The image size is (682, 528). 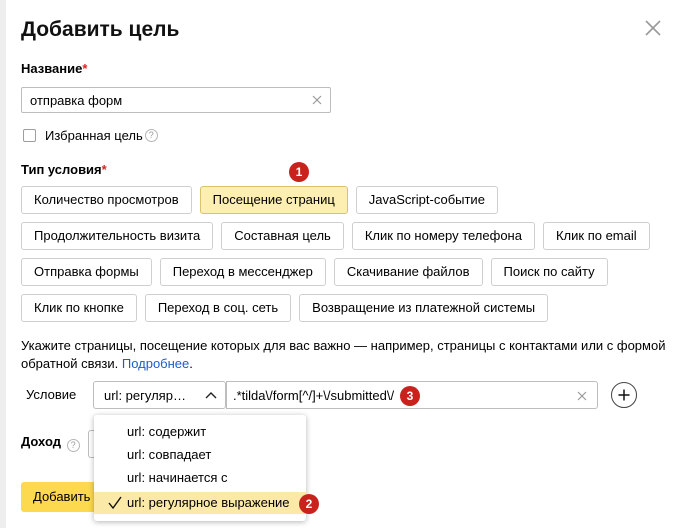 What do you see at coordinates (155, 363) in the screenshot?
I see `more-link: Подробнее` at bounding box center [155, 363].